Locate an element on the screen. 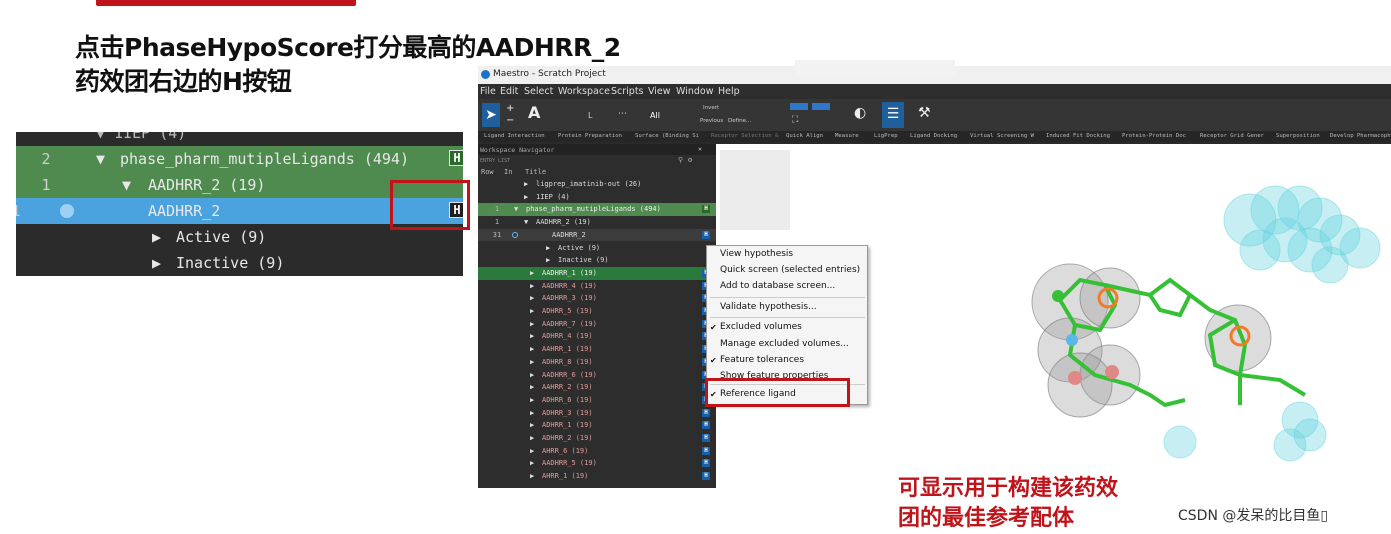 Image resolution: width=1391 pixels, height=534 pixels. list-item: 31 AADHRR_2 H is located at coordinates (597, 235).